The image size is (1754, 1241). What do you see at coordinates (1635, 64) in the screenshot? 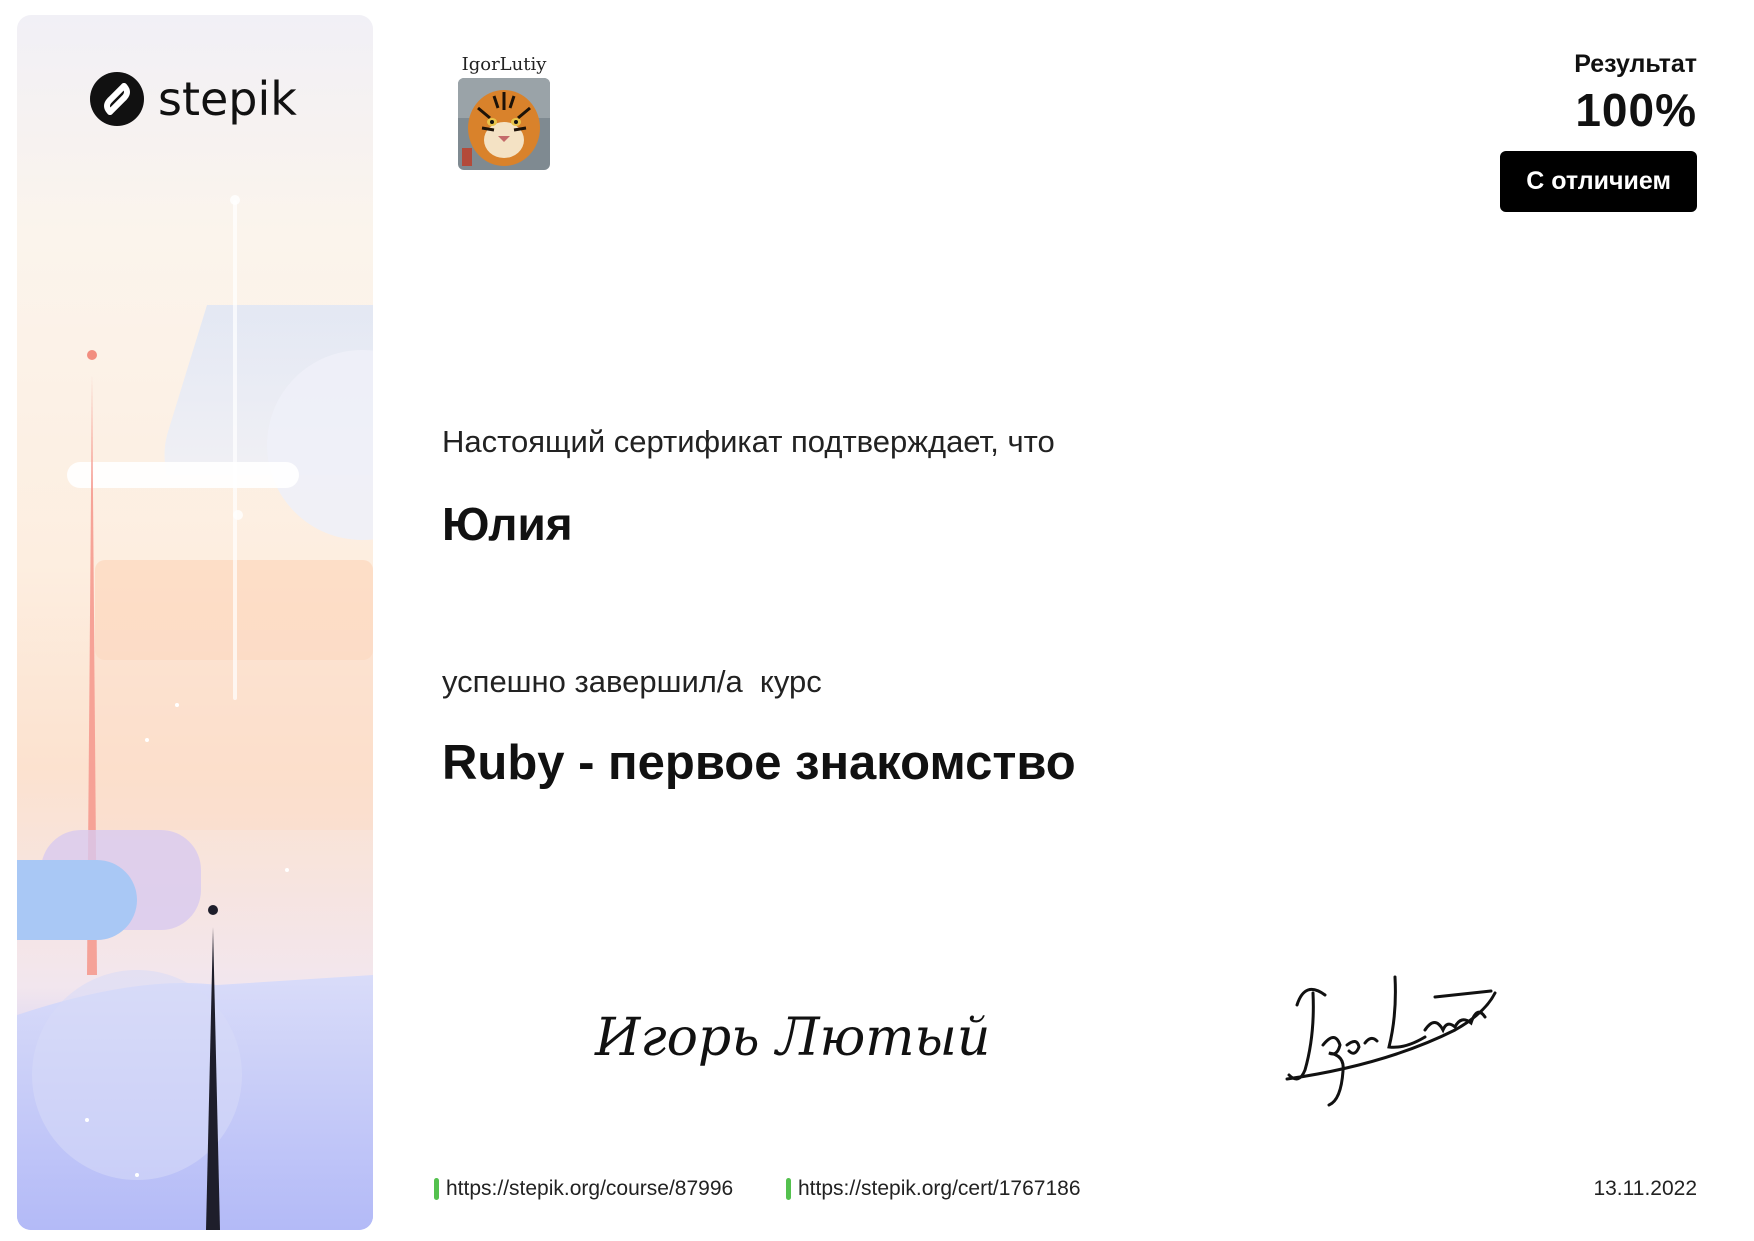
I see `result-label: Результат` at bounding box center [1635, 64].